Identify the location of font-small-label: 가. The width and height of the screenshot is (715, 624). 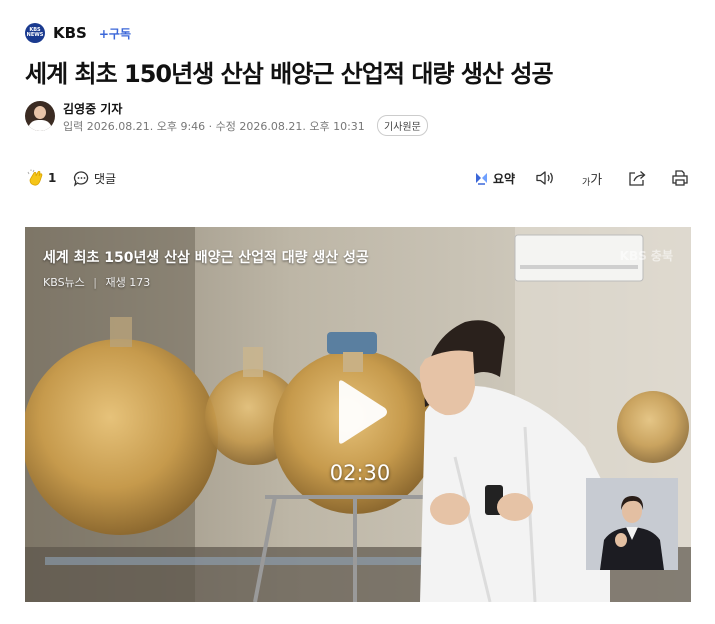
(586, 182).